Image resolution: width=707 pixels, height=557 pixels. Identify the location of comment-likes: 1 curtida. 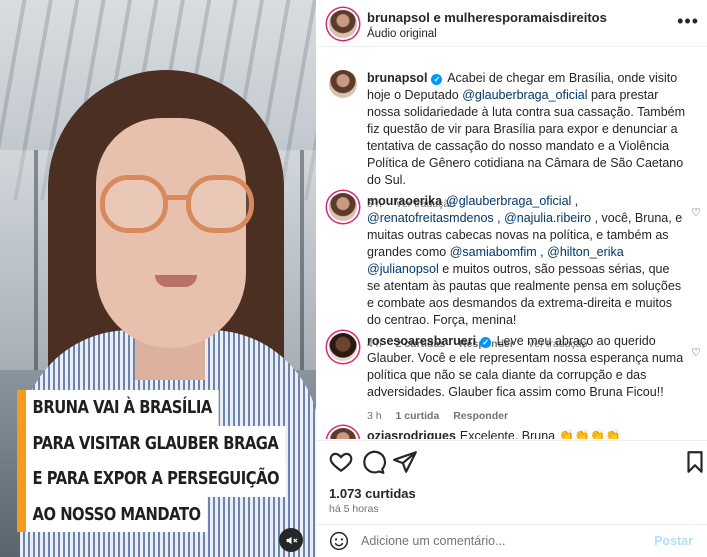
(418, 416).